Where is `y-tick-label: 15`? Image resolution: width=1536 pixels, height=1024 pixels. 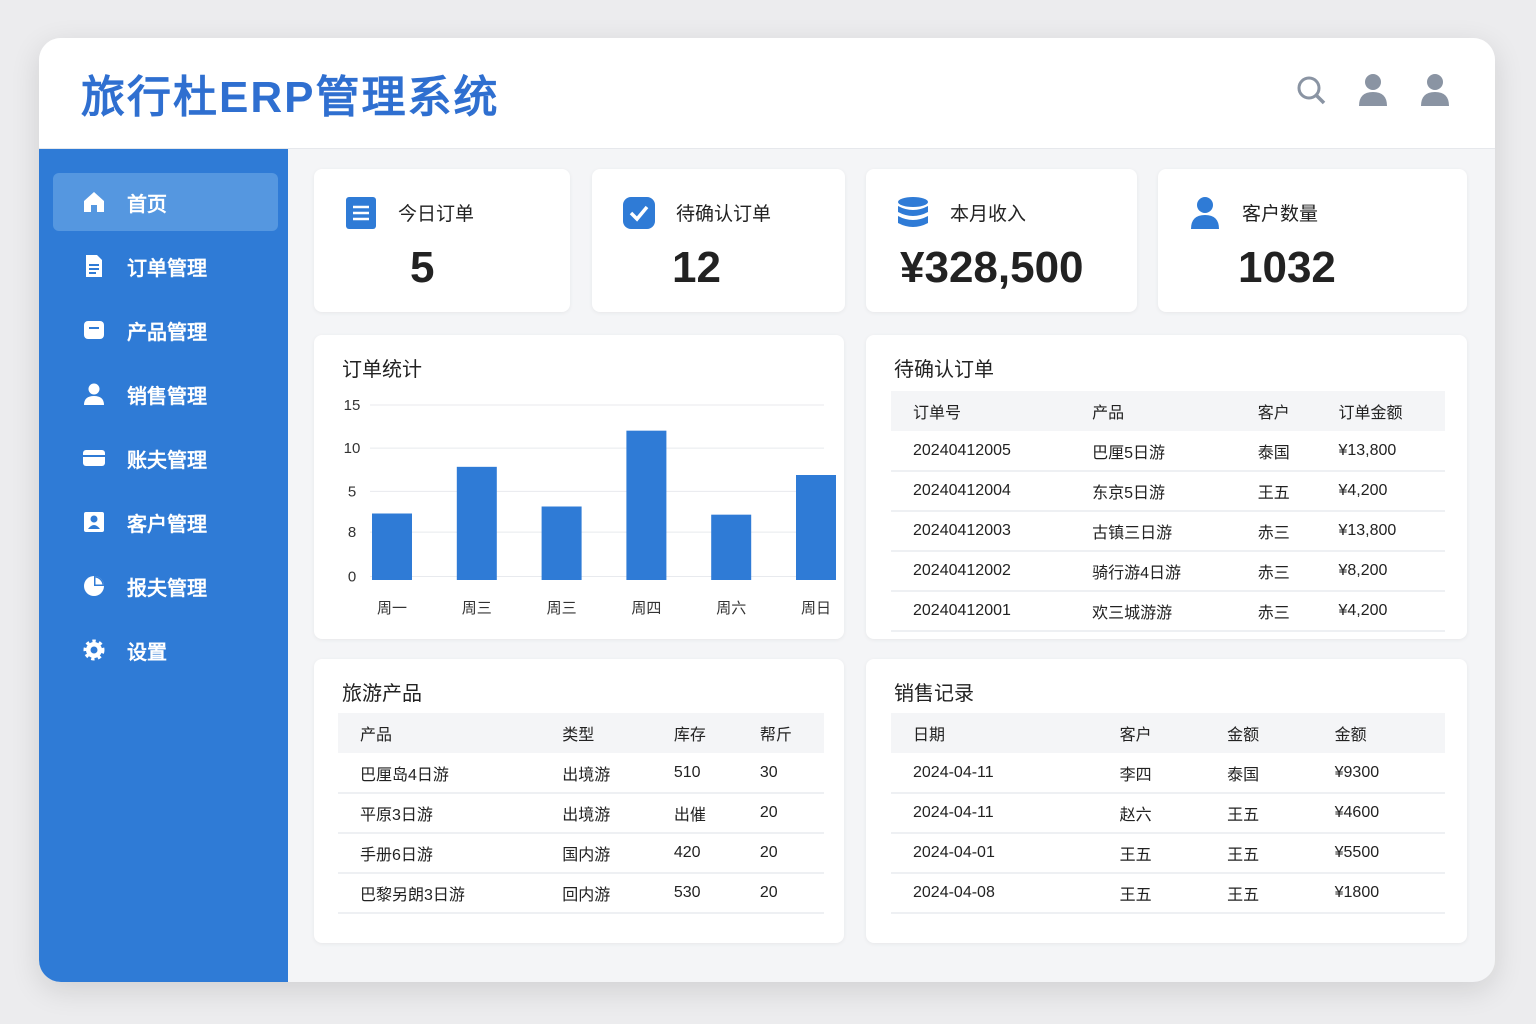
y-tick-label: 15 is located at coordinates (352, 405).